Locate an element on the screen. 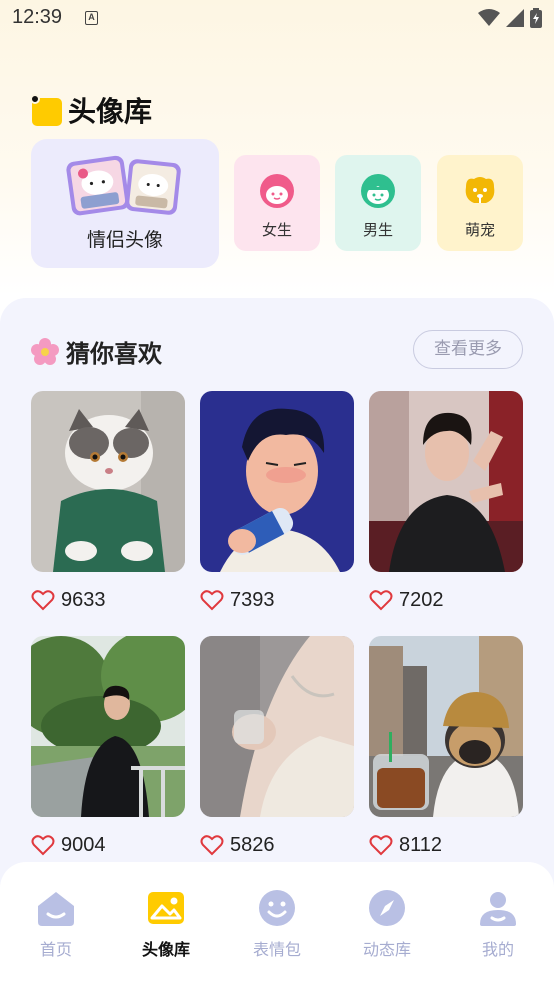 The height and width of the screenshot is (985, 554). avatar-tile-man-cafe is located at coordinates (446, 481).